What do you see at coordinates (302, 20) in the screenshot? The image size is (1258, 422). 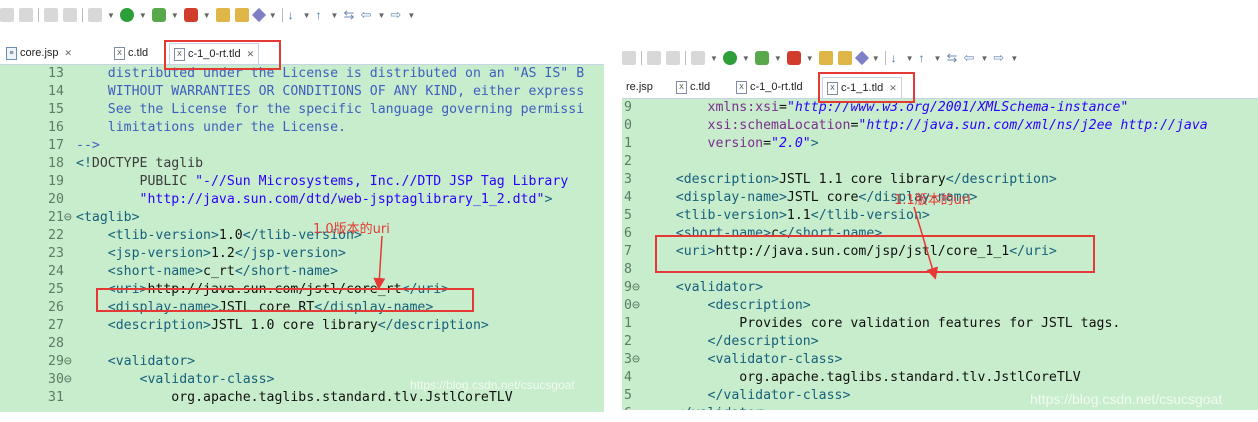 I see `left-toolbar: ▼ ▼ ▼ ▼ ▼ ↓ ▼ ↑ ▼ ⇆ ⇦ ▼ ⇨ ▼` at bounding box center [302, 20].